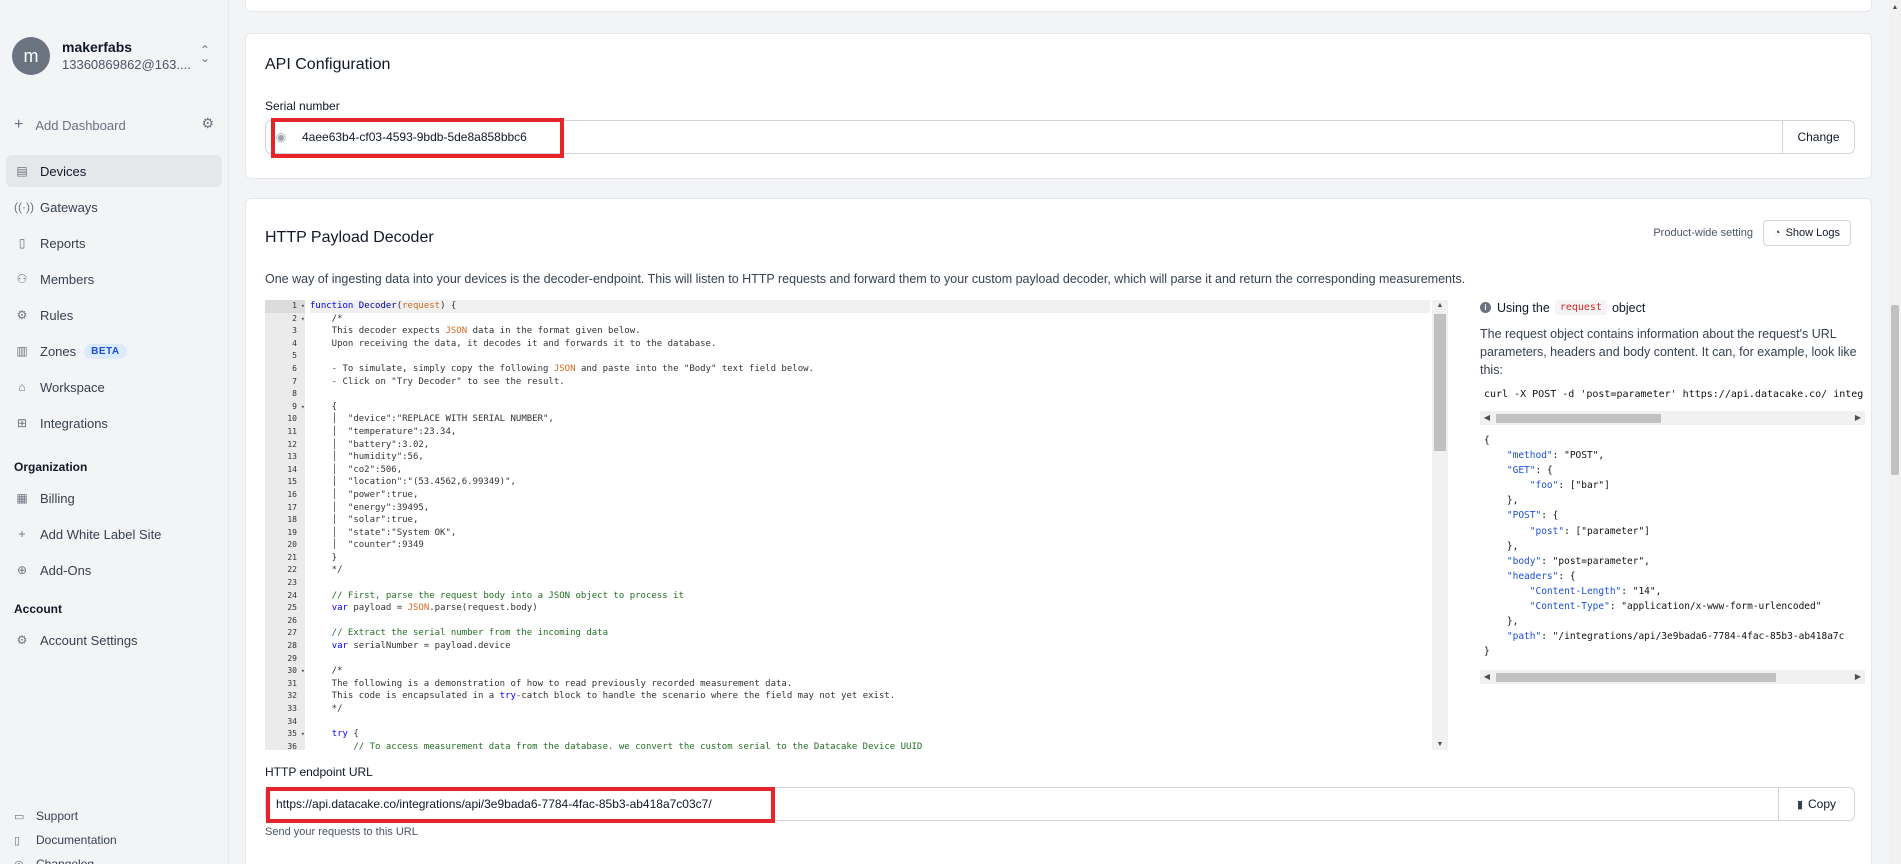  What do you see at coordinates (292, 696) in the screenshot?
I see `line-number: 32` at bounding box center [292, 696].